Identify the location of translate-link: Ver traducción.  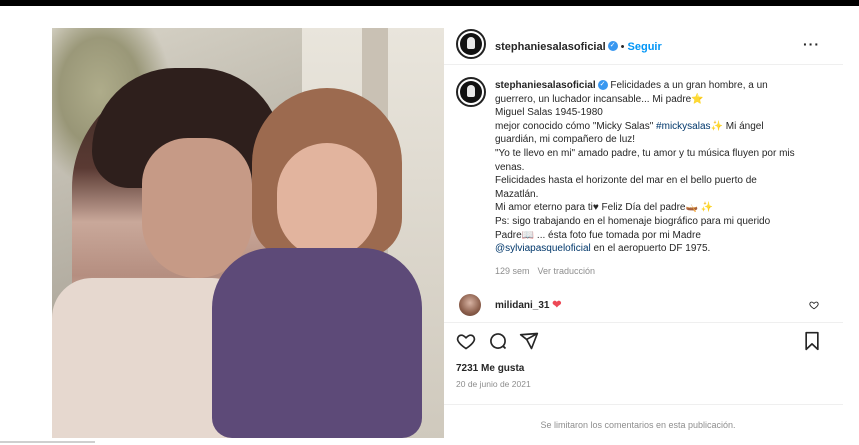
(567, 271).